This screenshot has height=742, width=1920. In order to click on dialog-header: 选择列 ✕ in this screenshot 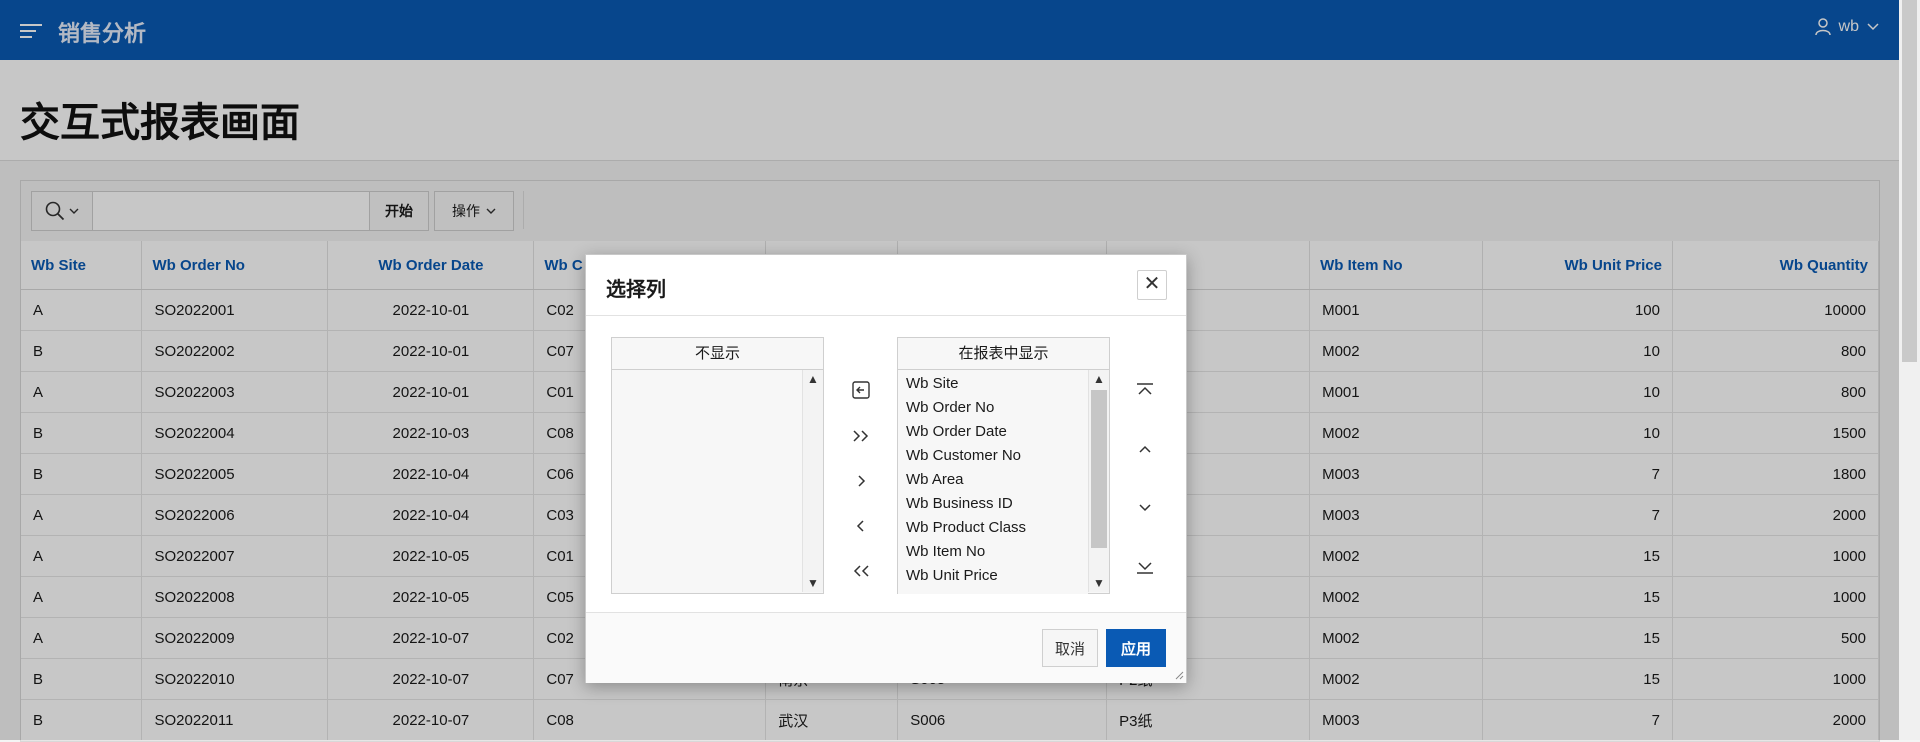, I will do `click(886, 285)`.